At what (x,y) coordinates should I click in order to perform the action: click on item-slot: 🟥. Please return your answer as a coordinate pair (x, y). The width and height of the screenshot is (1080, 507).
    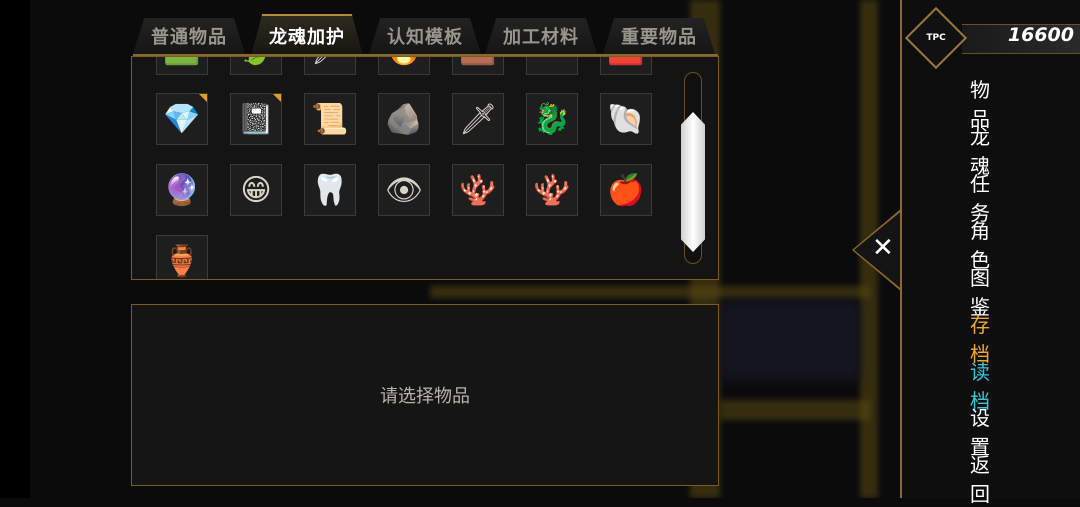
    Looking at the image, I should click on (626, 66).